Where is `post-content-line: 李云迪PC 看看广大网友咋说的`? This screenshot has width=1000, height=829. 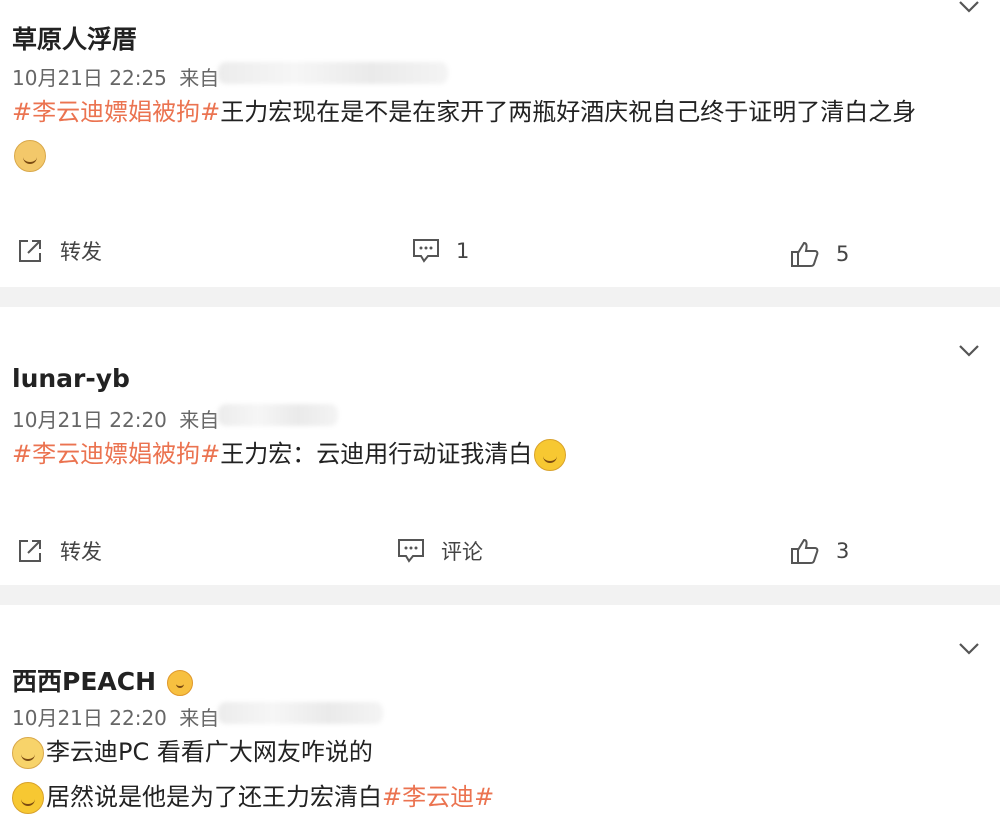 post-content-line: 李云迪PC 看看广大网友咋说的 is located at coordinates (192, 752).